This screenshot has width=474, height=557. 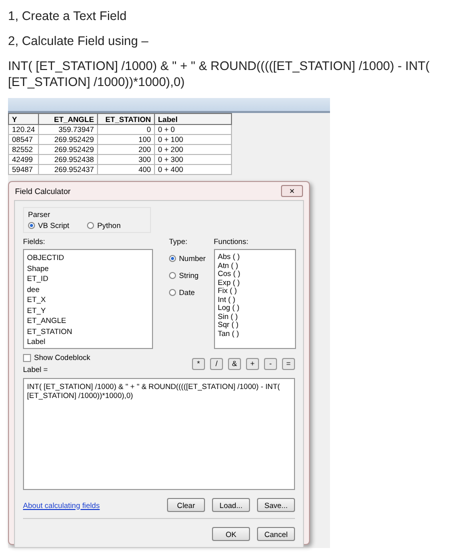 I want to click on close-button: ×, so click(x=292, y=191).